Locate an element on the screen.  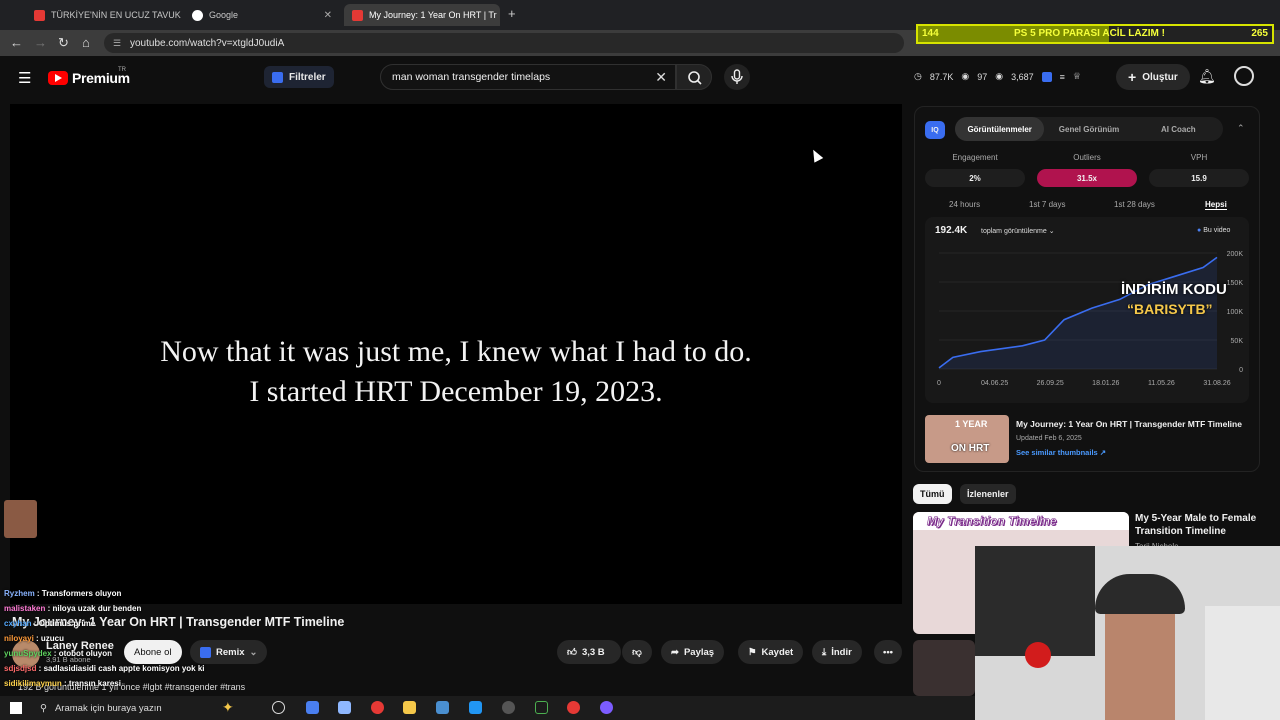
download-icon: ⤓ is located at coordinates (824, 652).